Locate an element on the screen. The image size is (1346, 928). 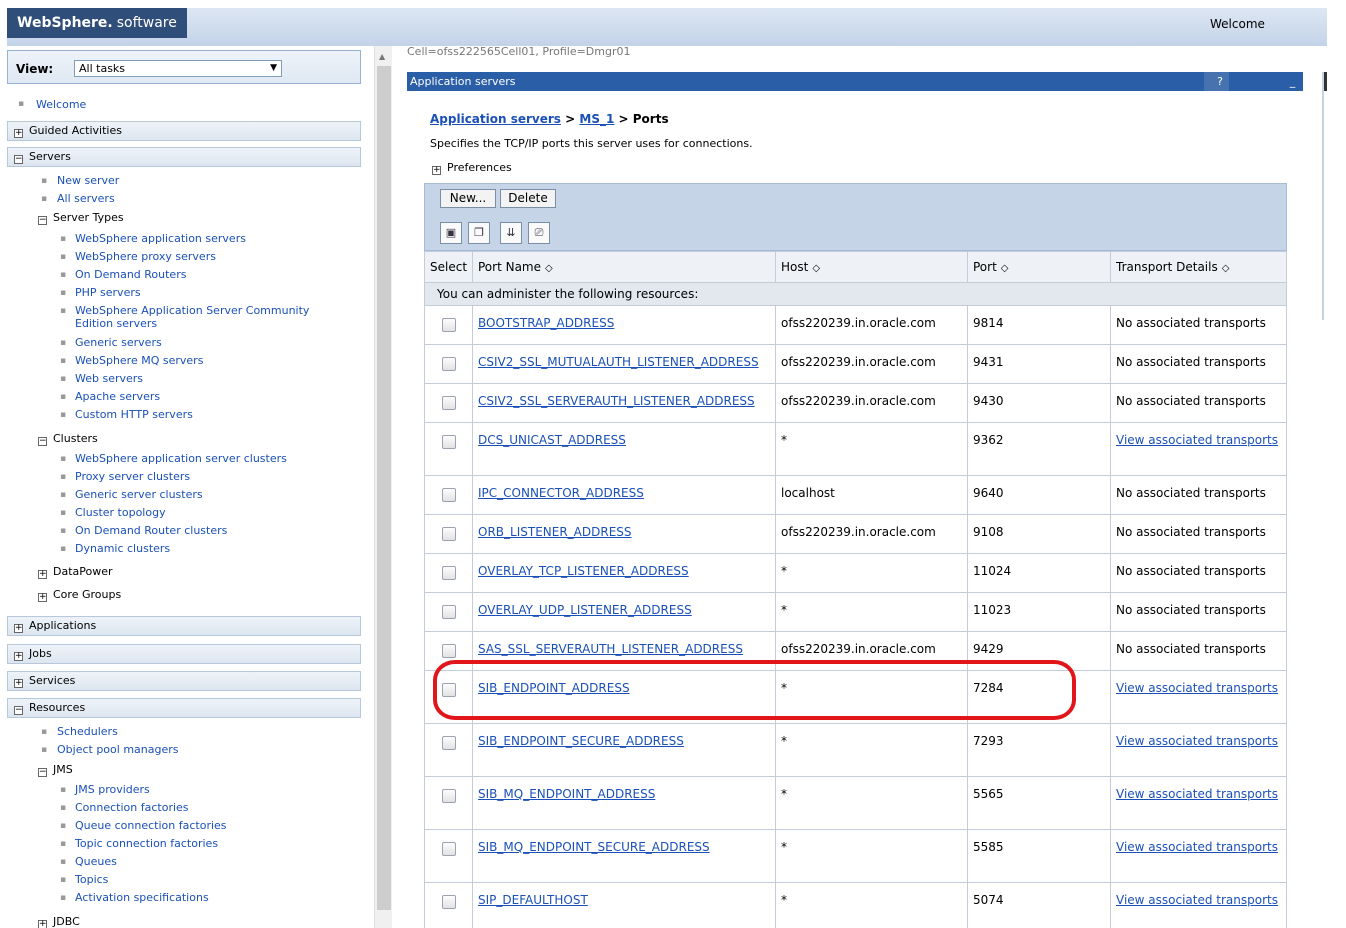
nav-core-groups: + Core Groups is located at coordinates (79, 595).